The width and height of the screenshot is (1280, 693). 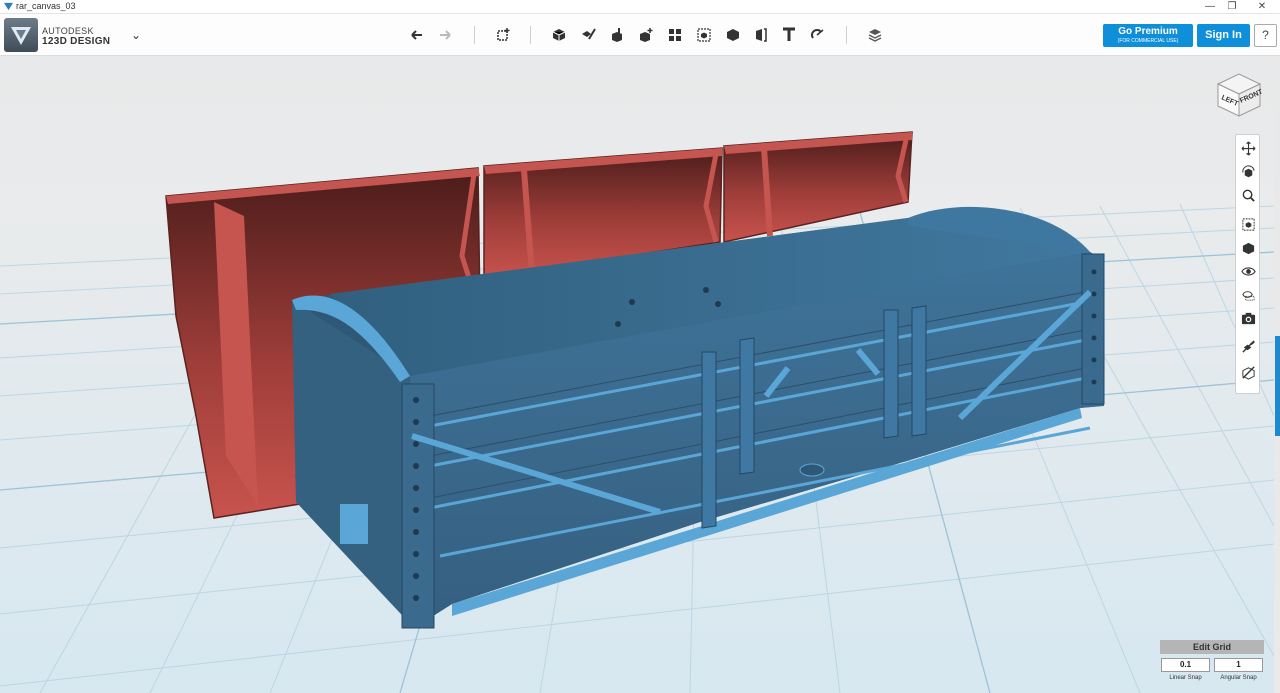 What do you see at coordinates (1248, 172) in the screenshot?
I see `orbit-icon` at bounding box center [1248, 172].